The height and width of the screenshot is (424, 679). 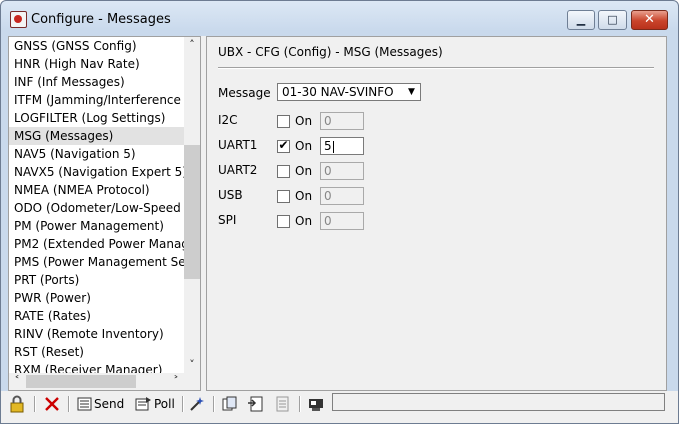 I want to click on close-button: ✕, so click(x=649, y=20).